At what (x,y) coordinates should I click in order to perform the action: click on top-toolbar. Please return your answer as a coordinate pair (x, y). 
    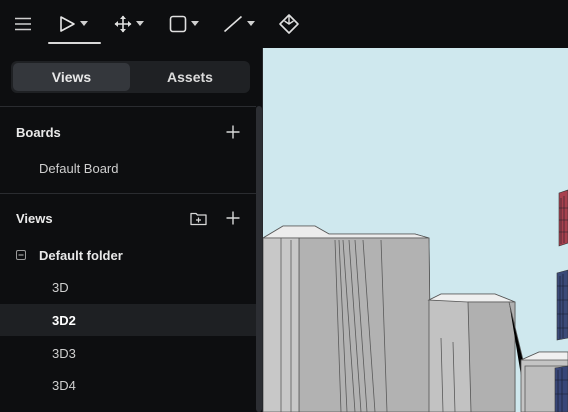
    Looking at the image, I should click on (284, 24).